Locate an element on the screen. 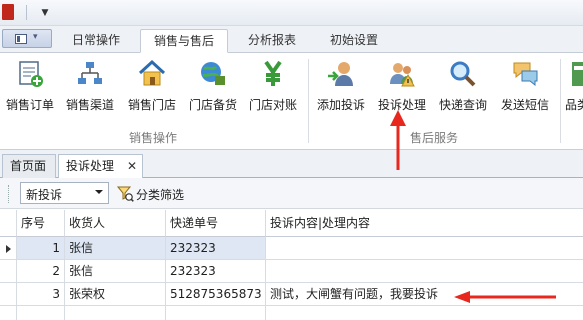 The height and width of the screenshot is (320, 583). toolbar-grip is located at coordinates (9, 194).